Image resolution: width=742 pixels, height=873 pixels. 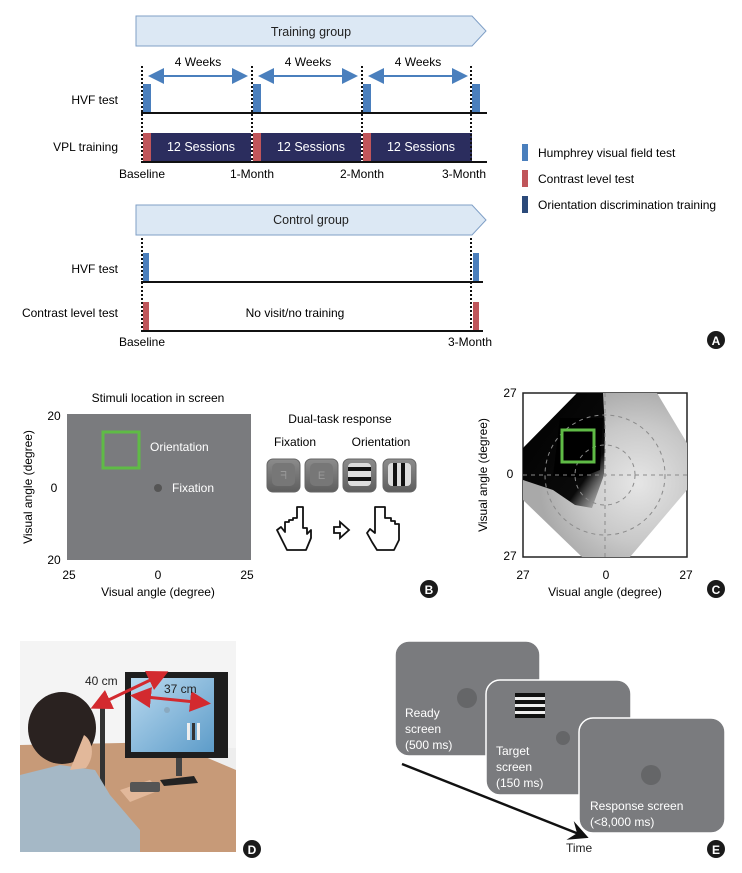 I want to click on response-fixation-label: Fixation, so click(x=295, y=442).